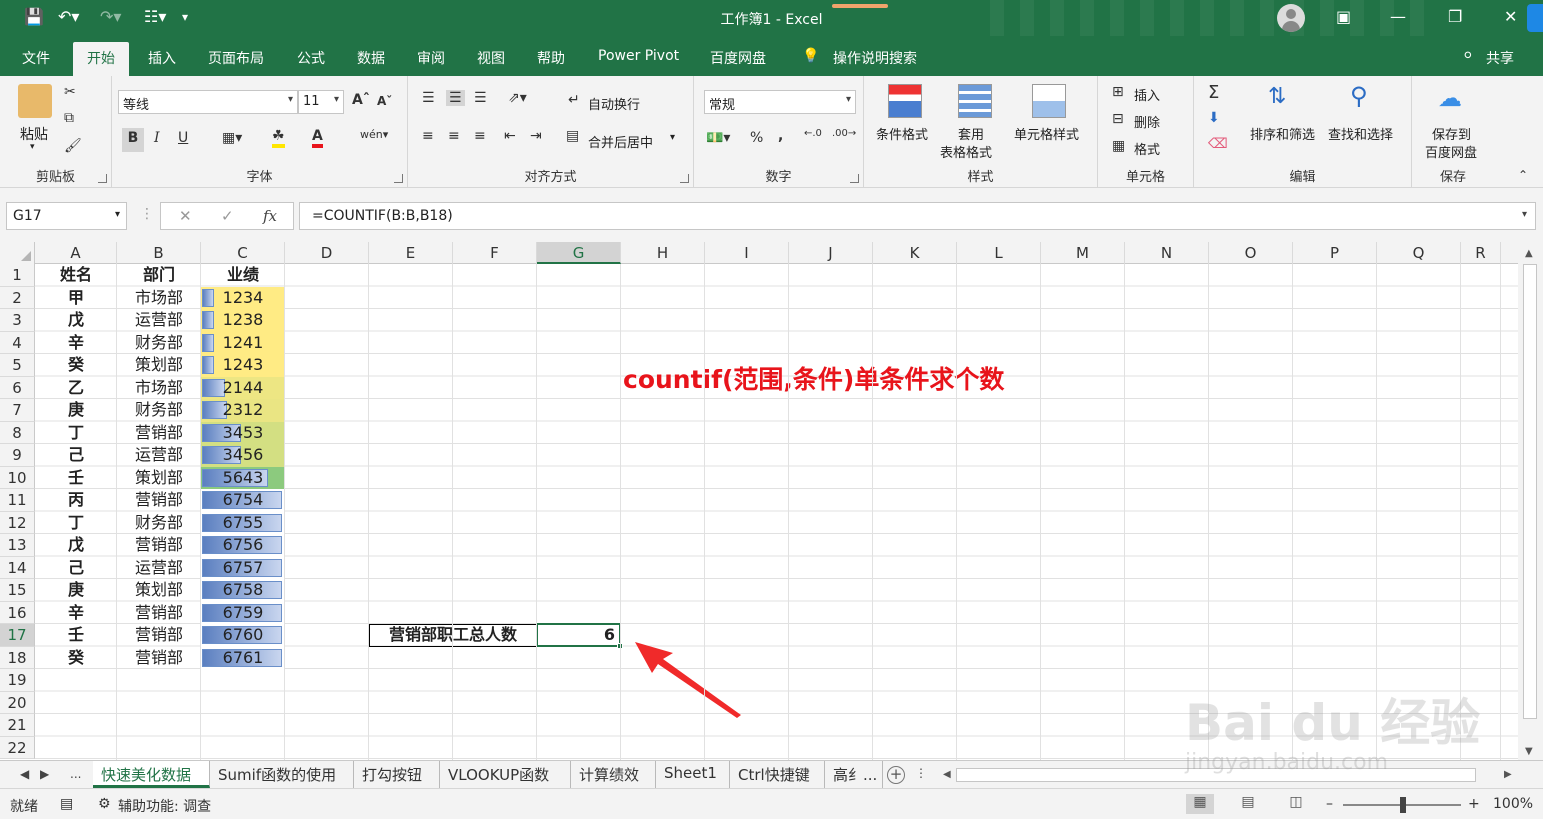 Image resolution: width=1543 pixels, height=819 pixels. Describe the element at coordinates (311, 58) in the screenshot. I see `tab-formulas: 公式` at that location.